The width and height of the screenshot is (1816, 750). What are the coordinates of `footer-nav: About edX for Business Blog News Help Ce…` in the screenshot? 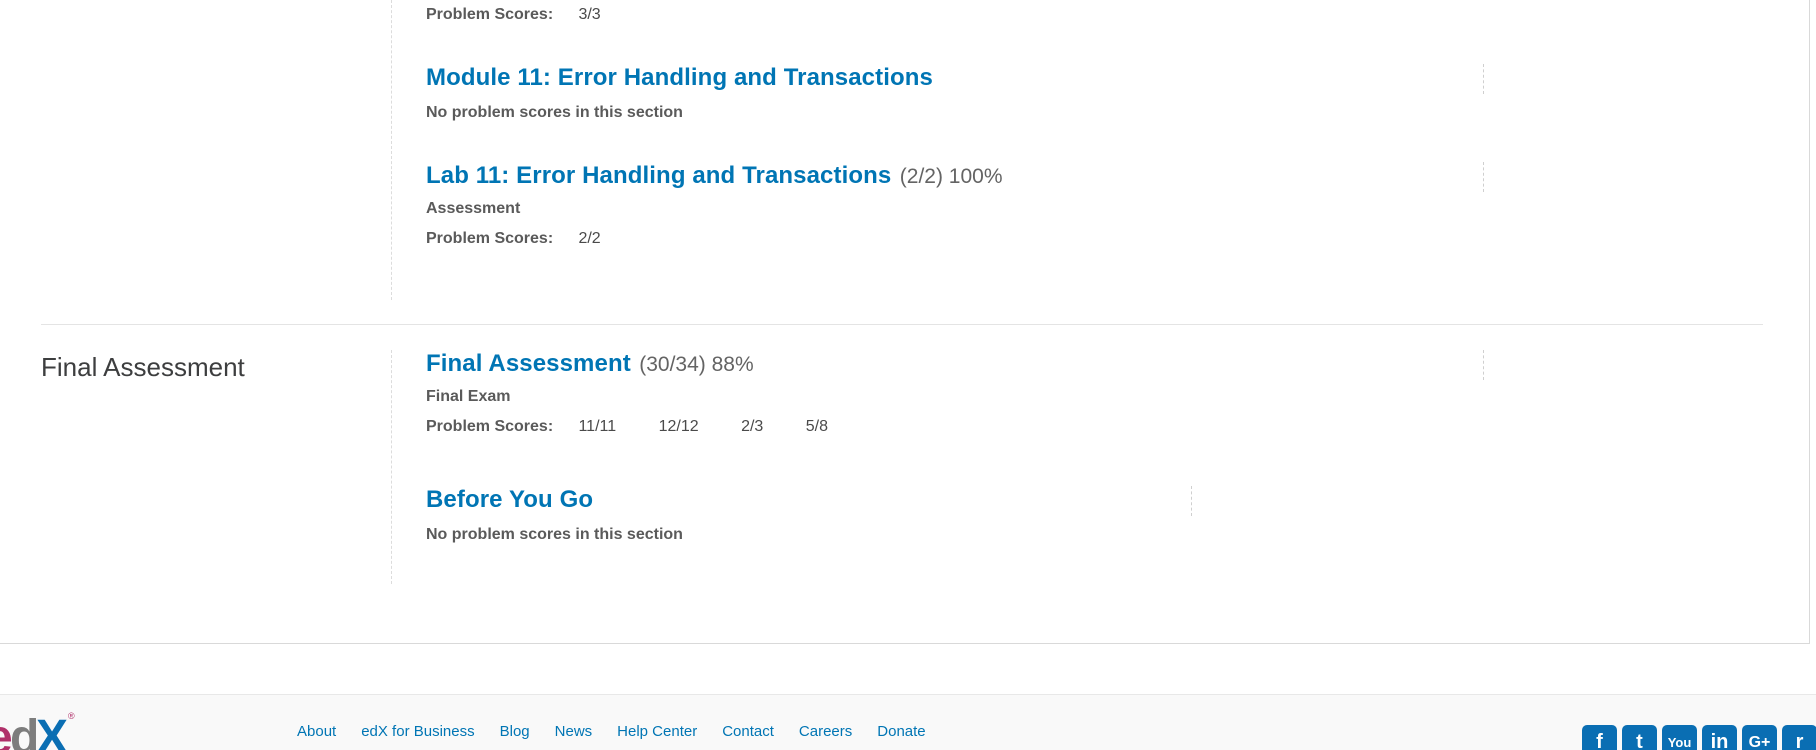 It's located at (611, 731).